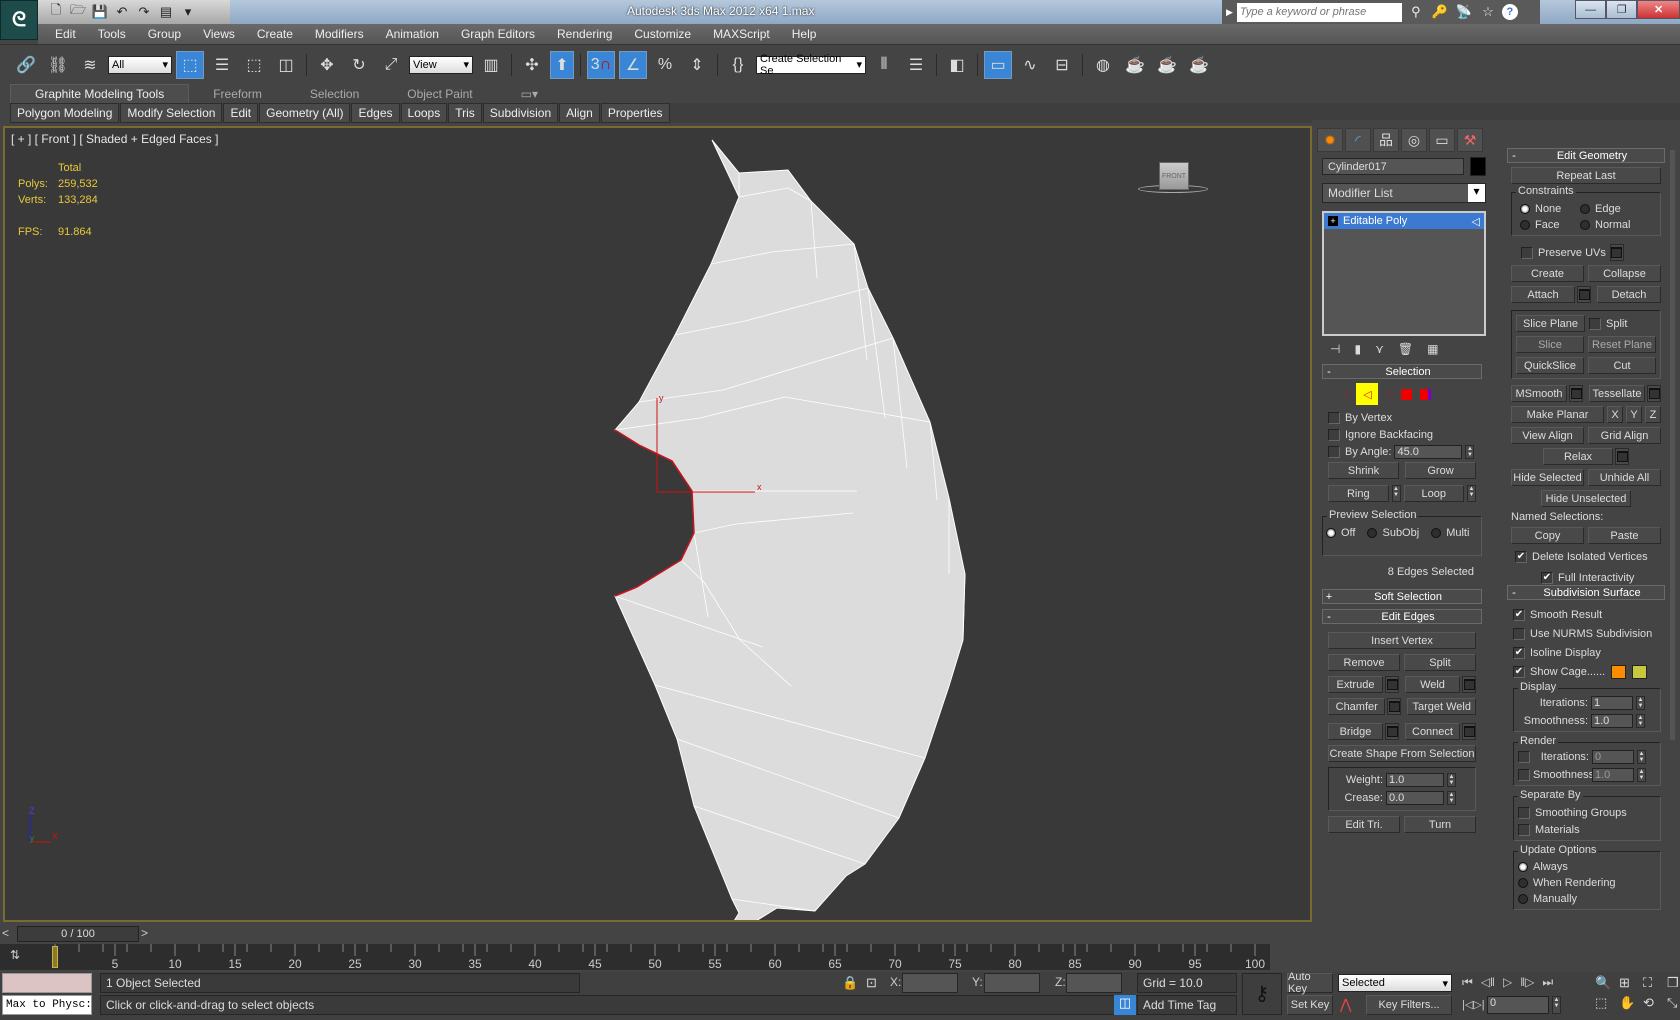 This screenshot has width=1680, height=1020. I want to click on motion-tab-icon: ◎, so click(1414, 140).